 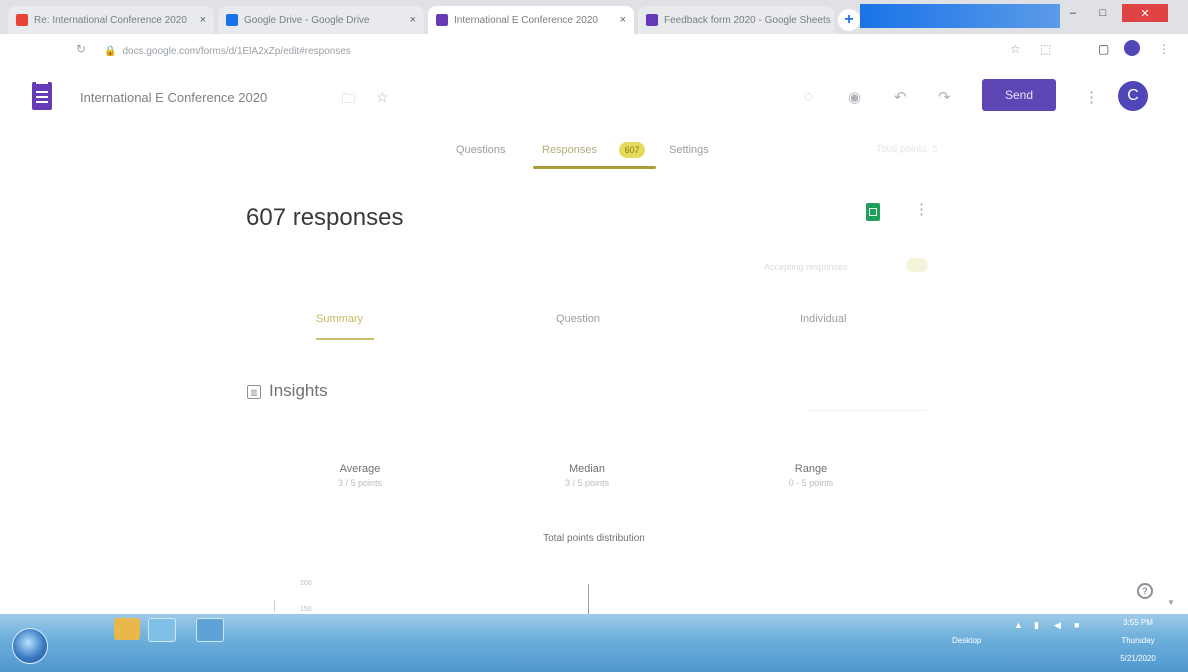 I want to click on redo-icon: ↷, so click(x=944, y=97).